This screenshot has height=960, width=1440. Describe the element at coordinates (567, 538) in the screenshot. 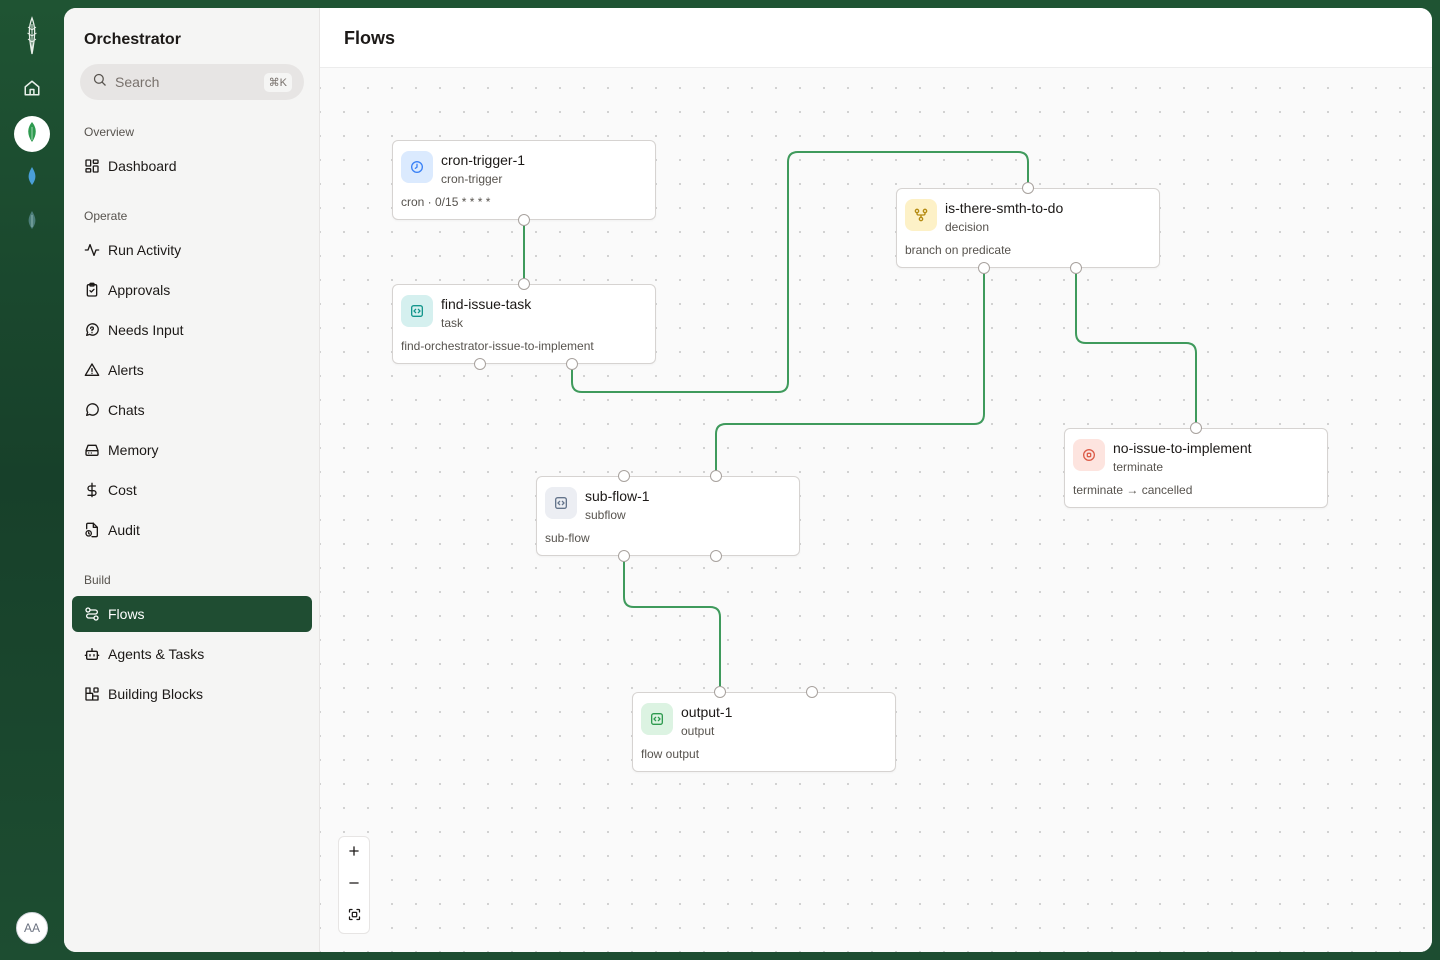

I see `node-detail: sub-flow` at that location.